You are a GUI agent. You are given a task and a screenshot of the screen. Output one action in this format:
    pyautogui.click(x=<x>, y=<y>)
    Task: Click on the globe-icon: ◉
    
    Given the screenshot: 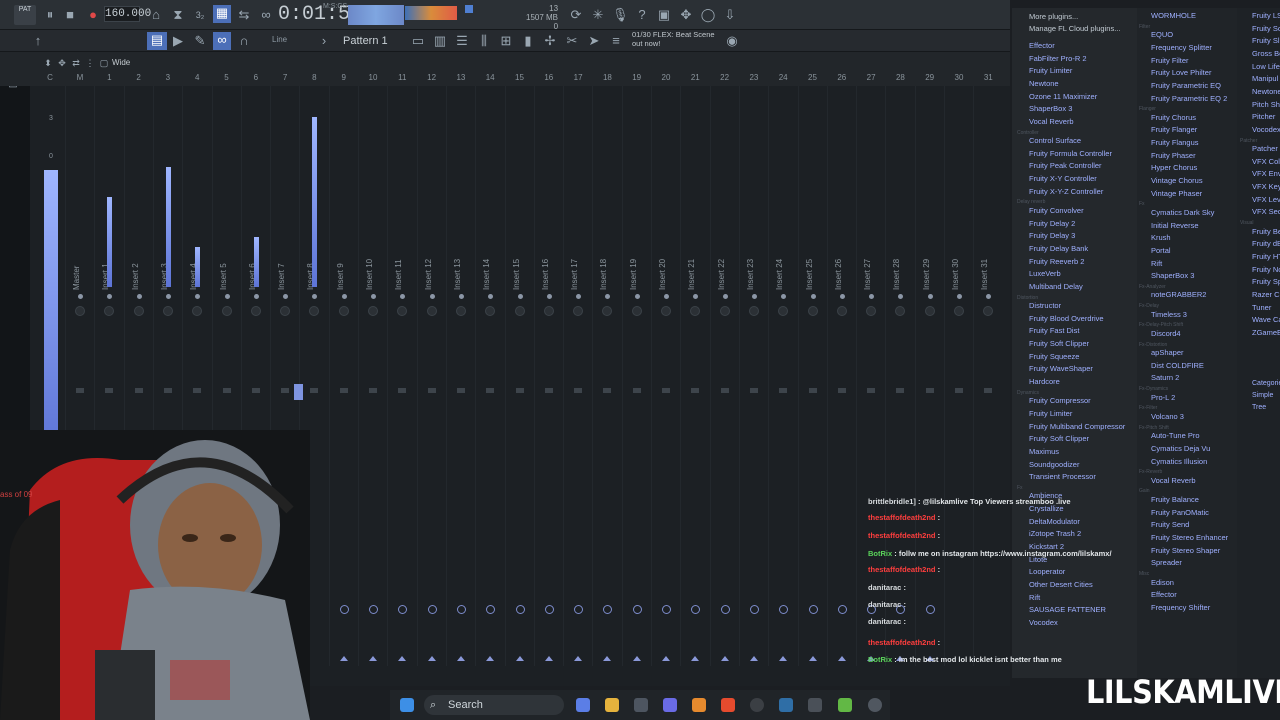 What is the action you would take?
    pyautogui.click(x=732, y=41)
    